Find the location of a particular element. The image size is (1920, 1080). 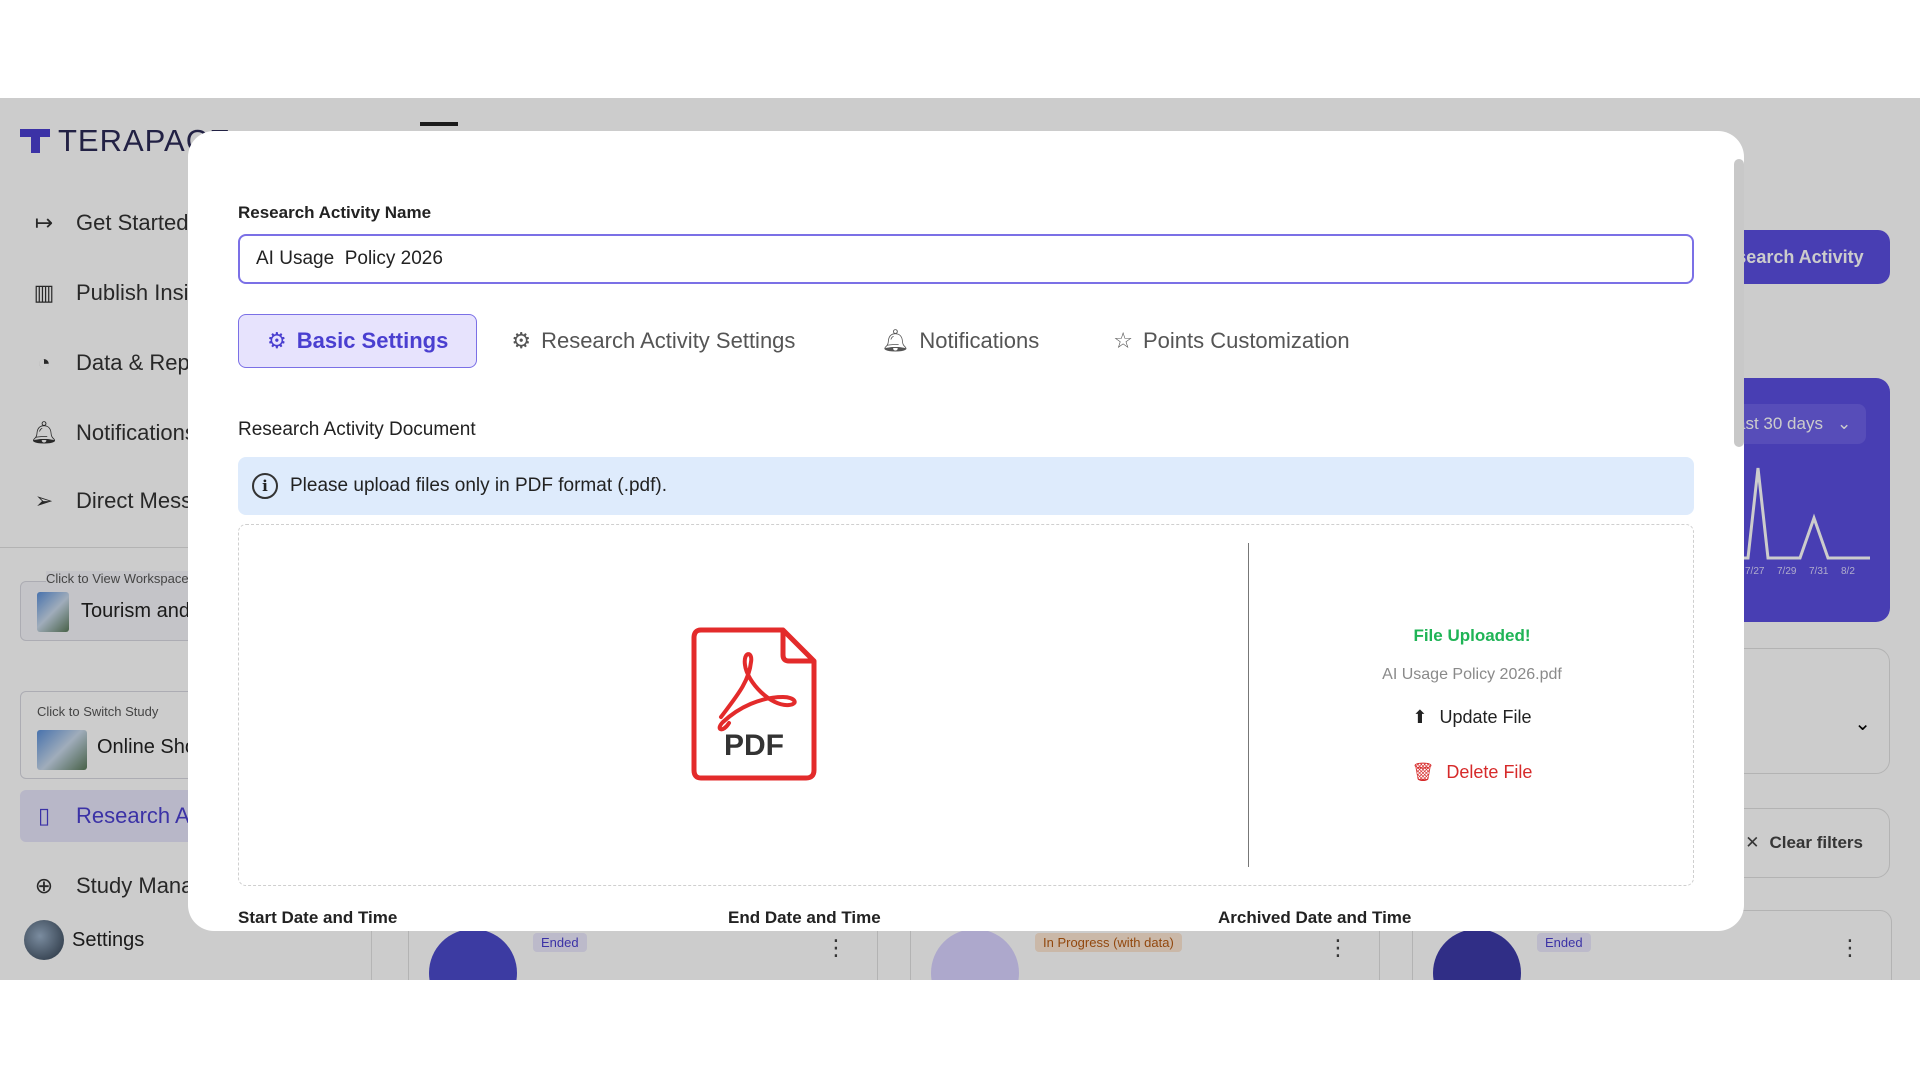

update-file-label: Update File is located at coordinates (1485, 717).